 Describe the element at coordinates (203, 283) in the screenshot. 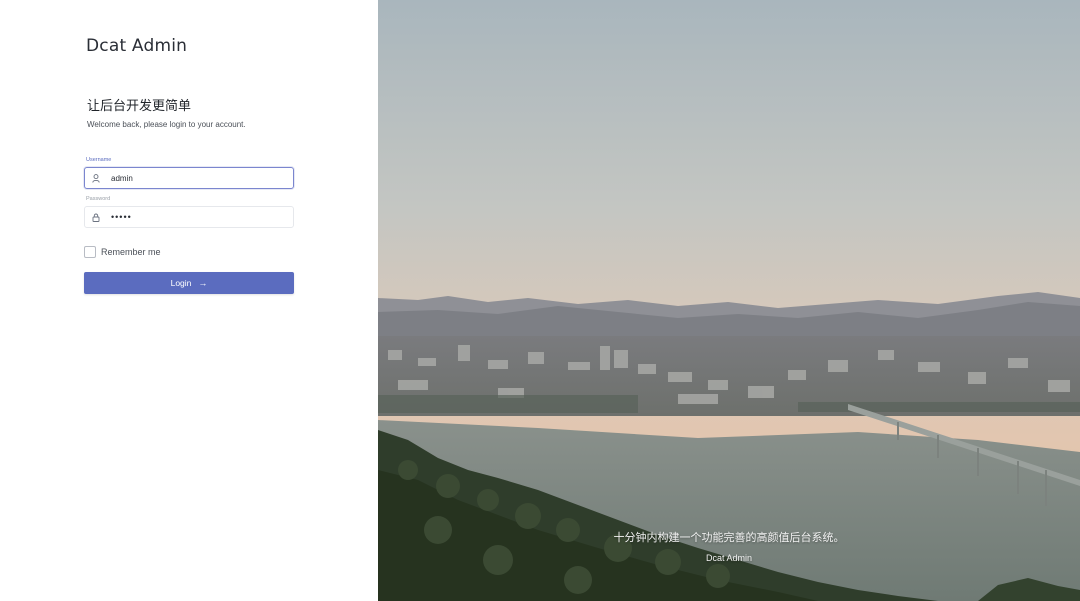

I see `arrow-right-icon: →` at that location.